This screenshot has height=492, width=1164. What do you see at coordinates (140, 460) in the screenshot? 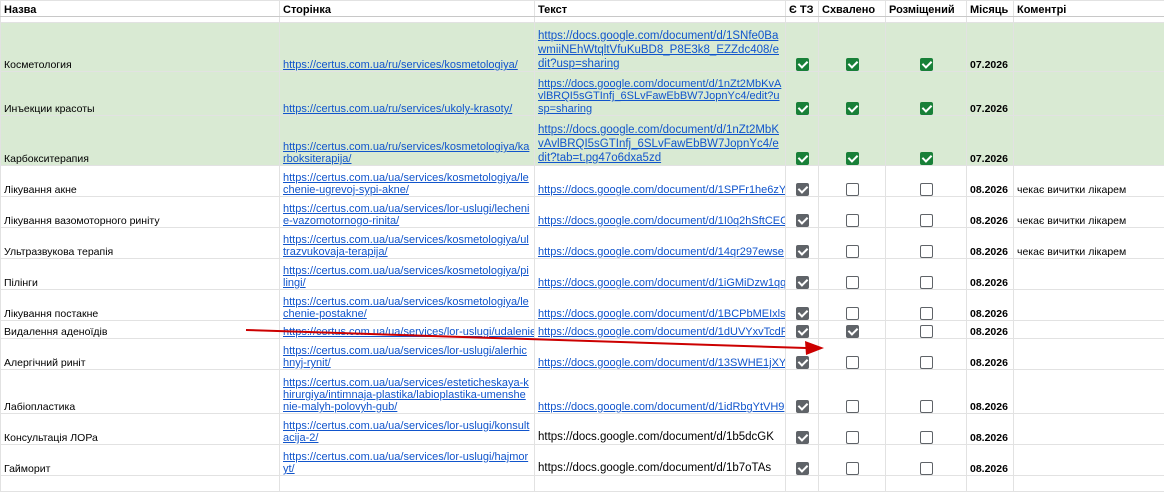
I see `service-name-cell: Гайморит` at bounding box center [140, 460].